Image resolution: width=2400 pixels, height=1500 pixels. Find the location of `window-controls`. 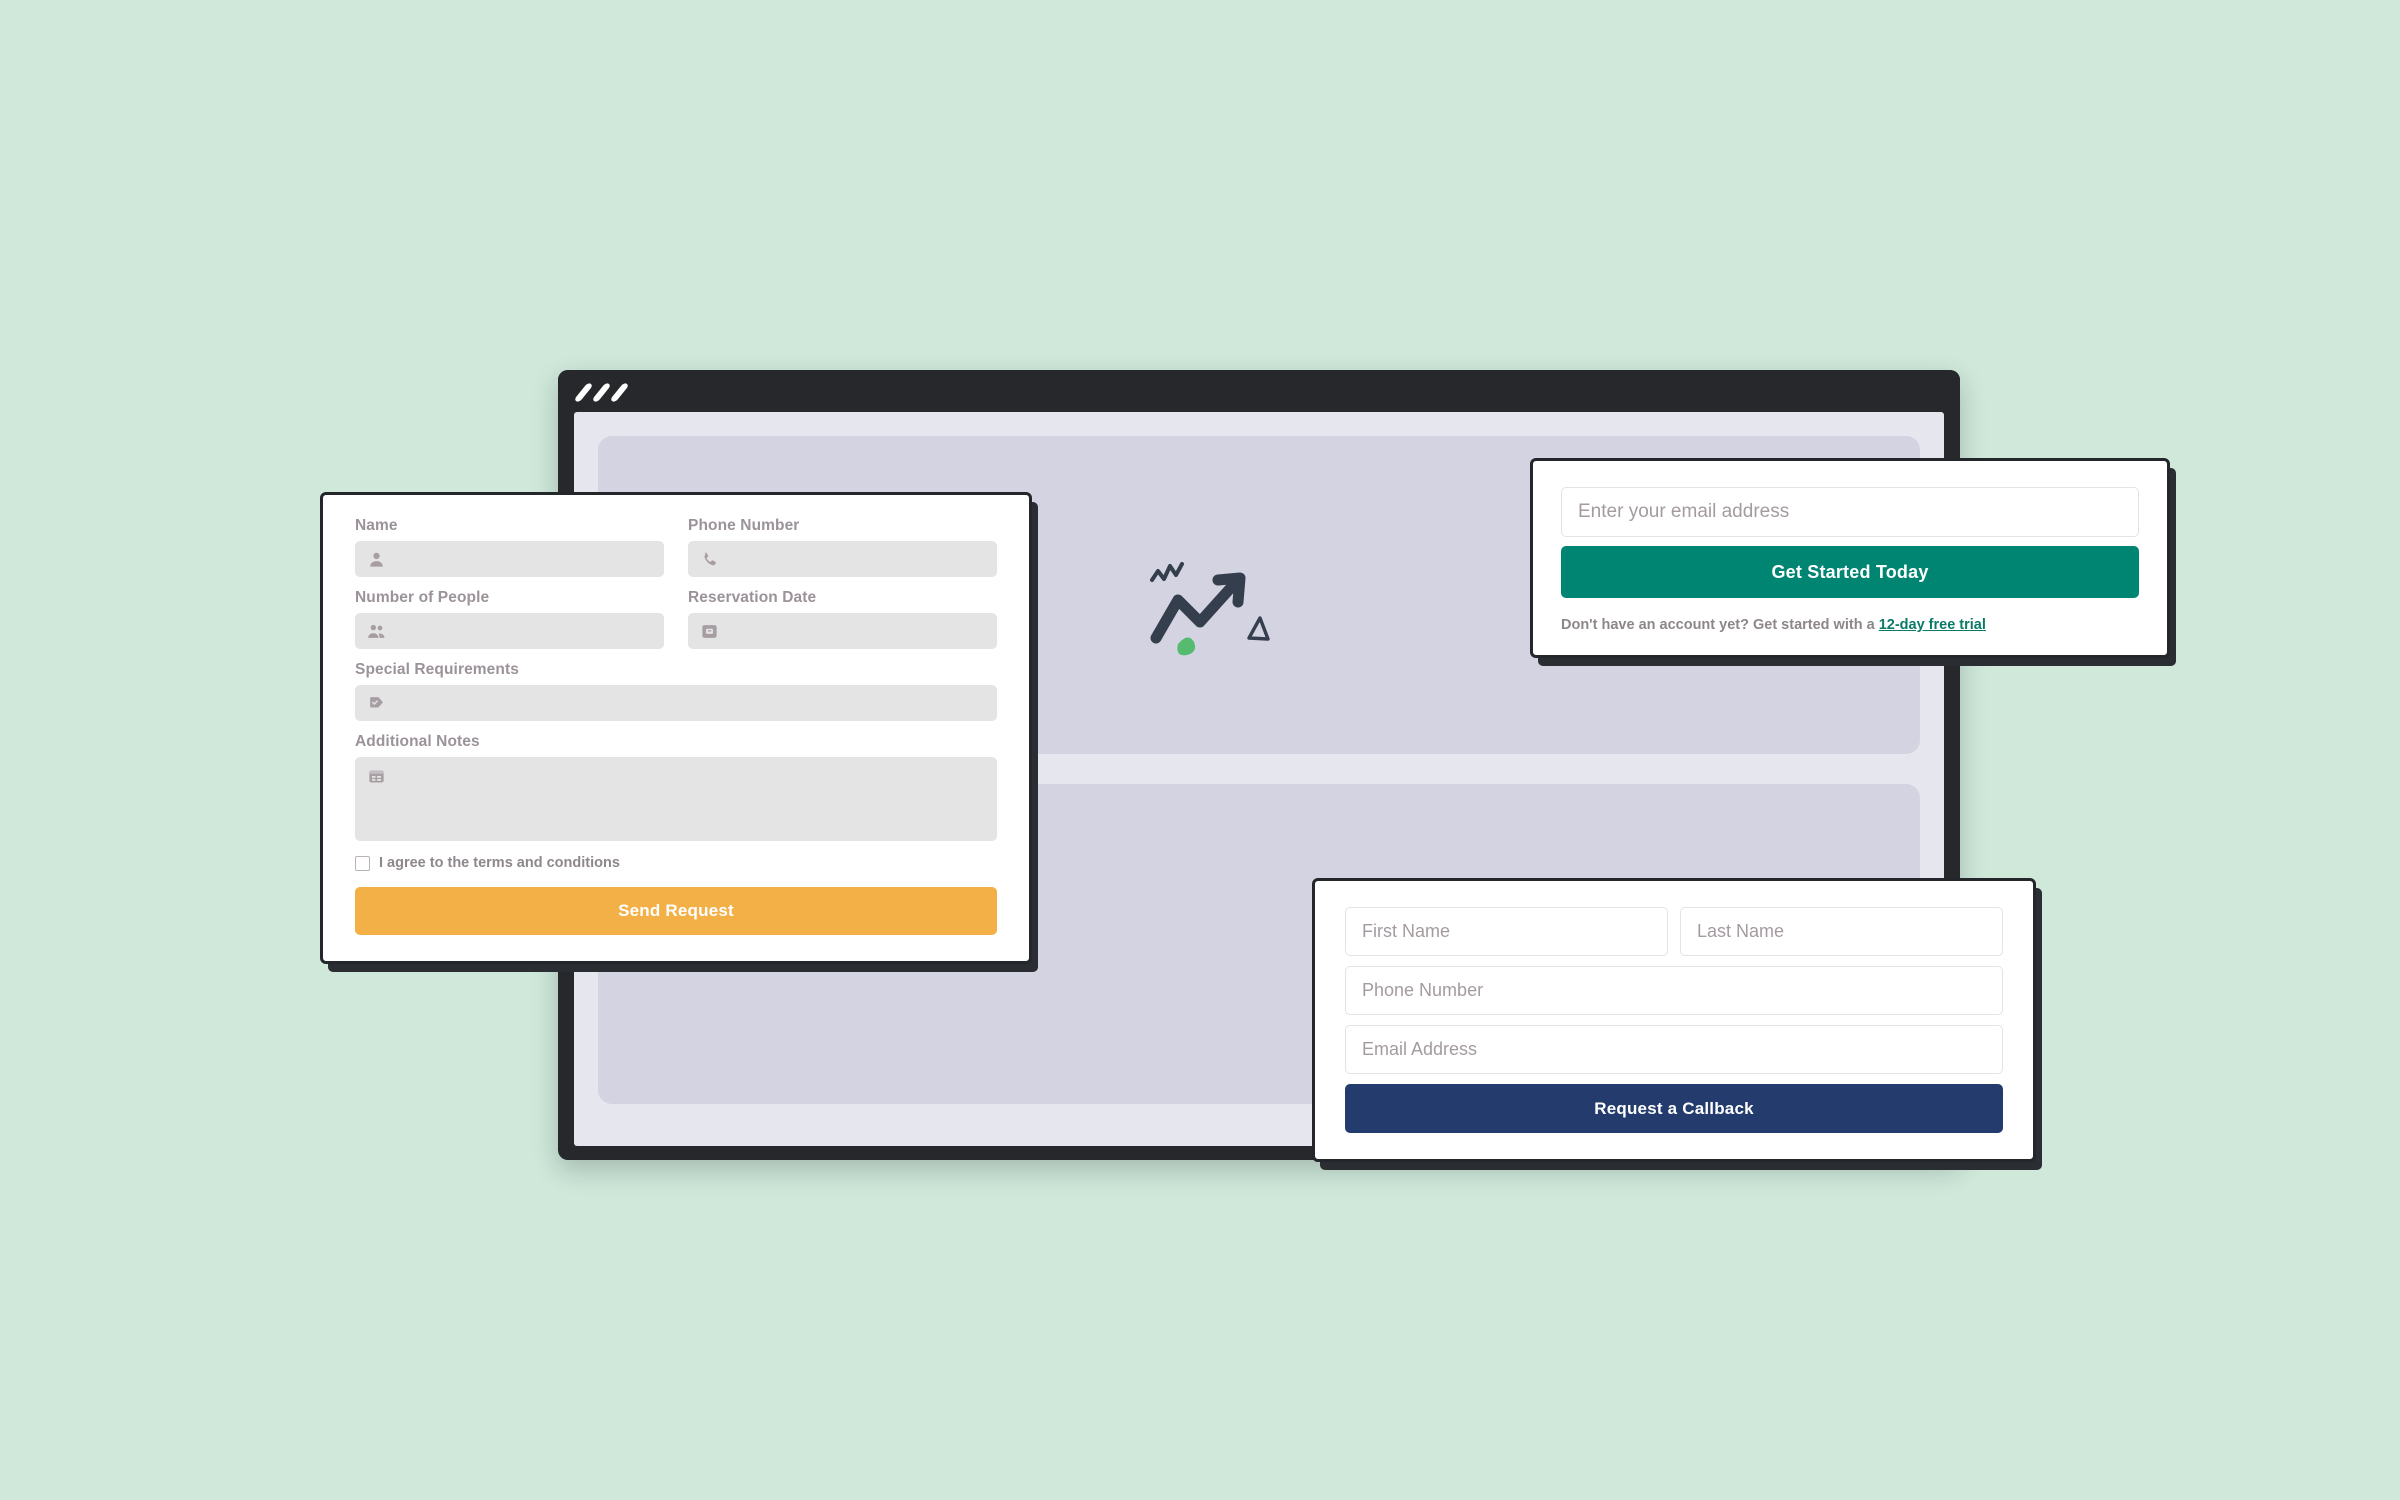

window-controls is located at coordinates (601, 392).